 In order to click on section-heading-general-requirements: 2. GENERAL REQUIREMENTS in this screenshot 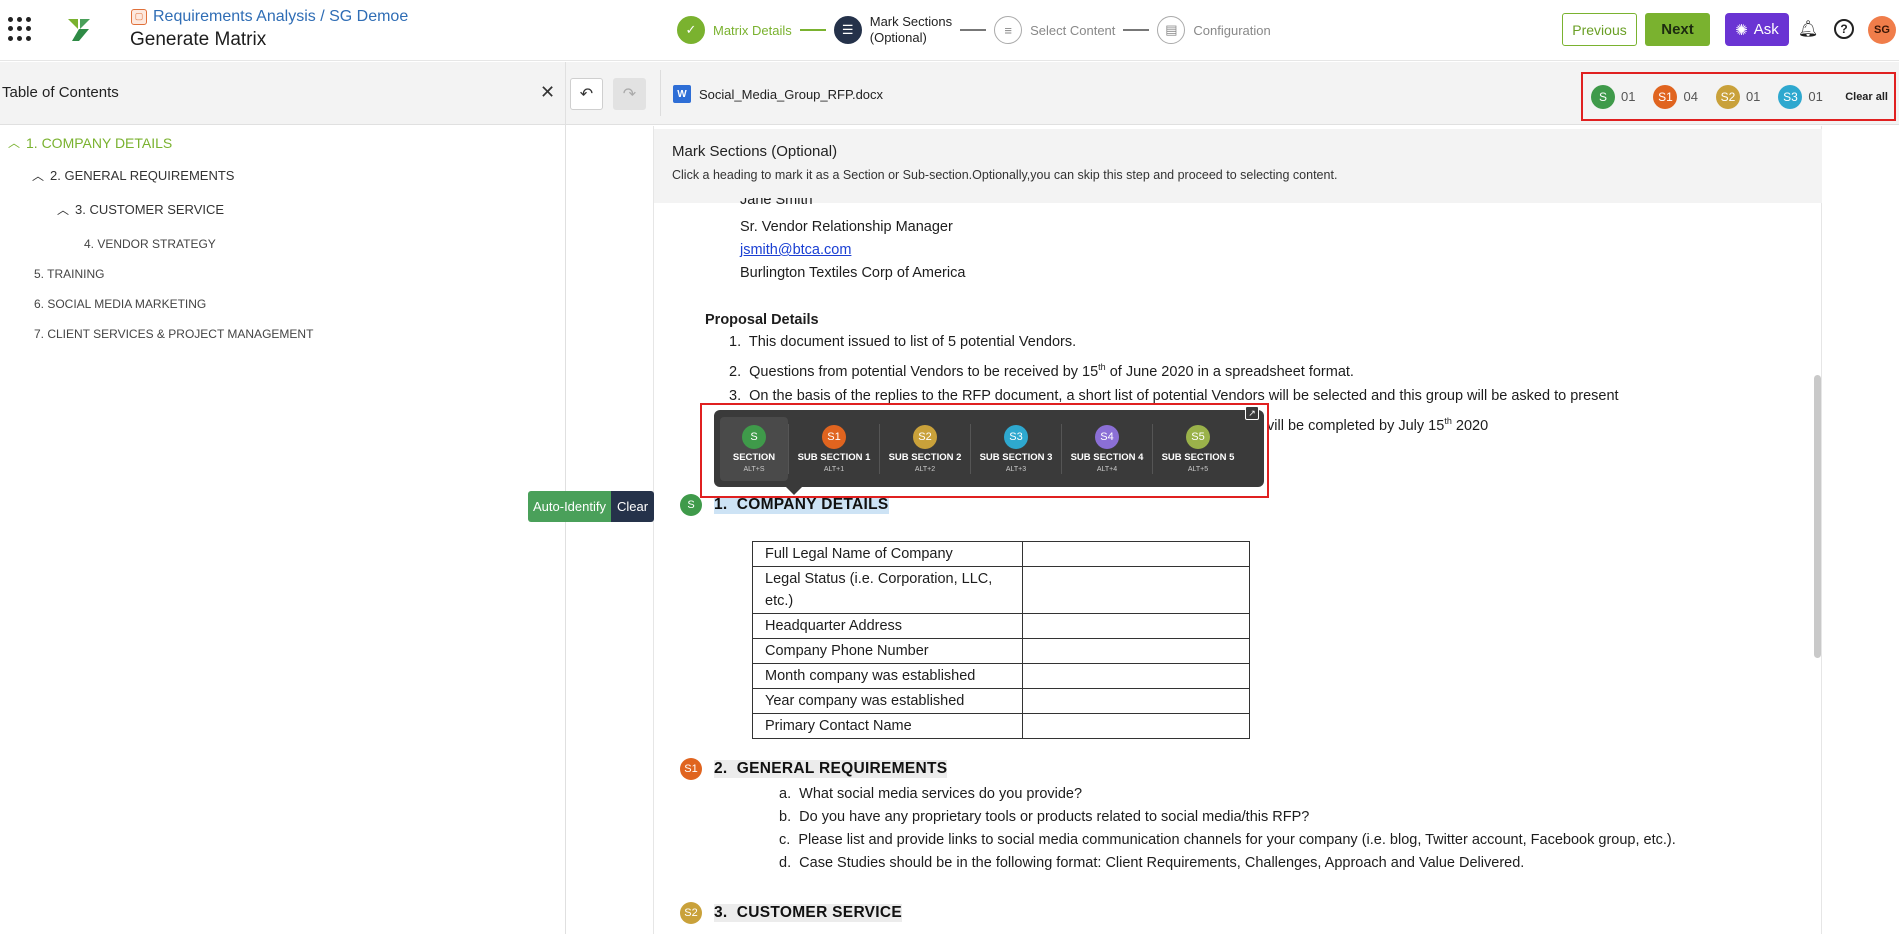, I will do `click(831, 769)`.